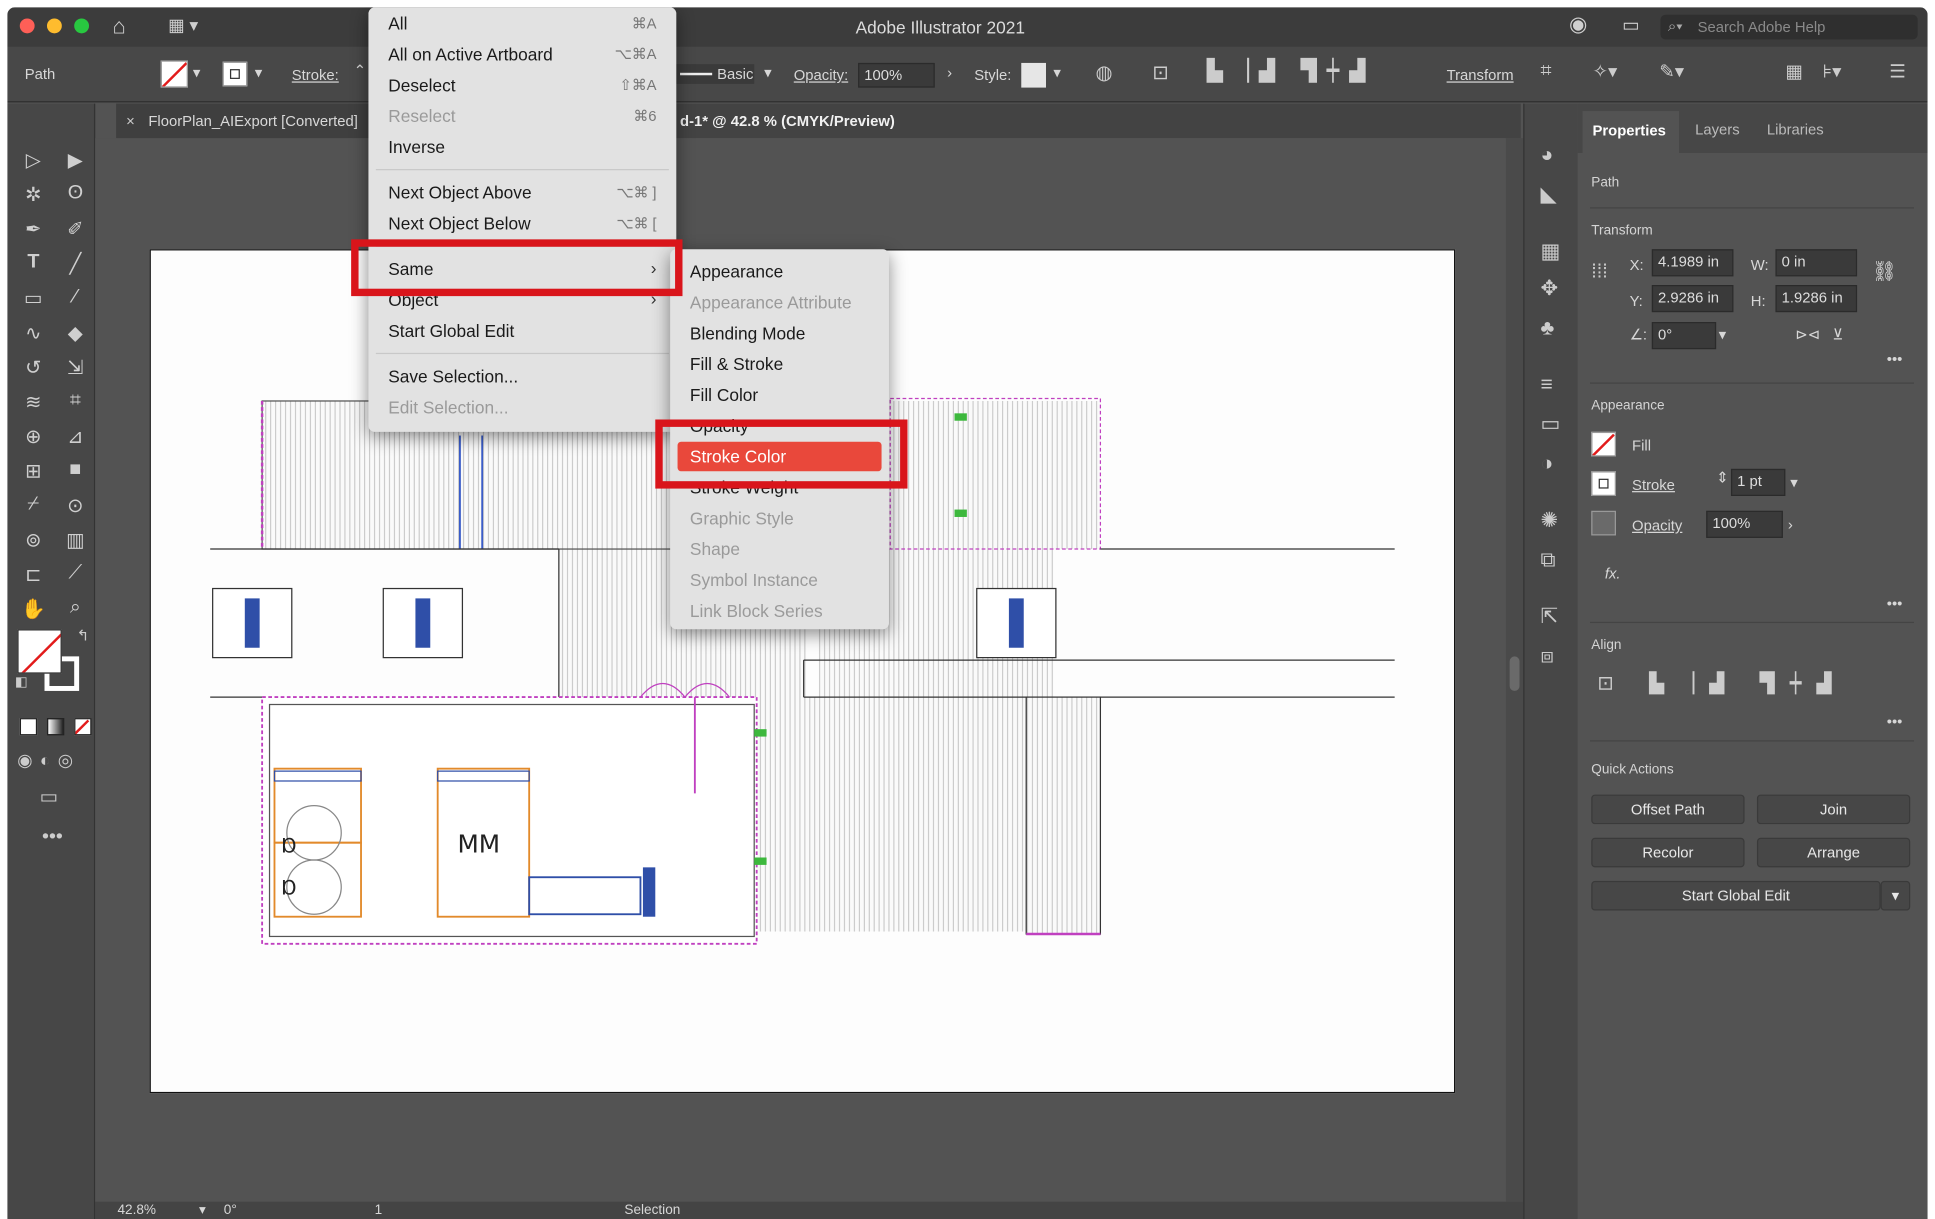 The width and height of the screenshot is (1935, 1219). Describe the element at coordinates (33, 402) in the screenshot. I see `width-tool-icon: ≋` at that location.